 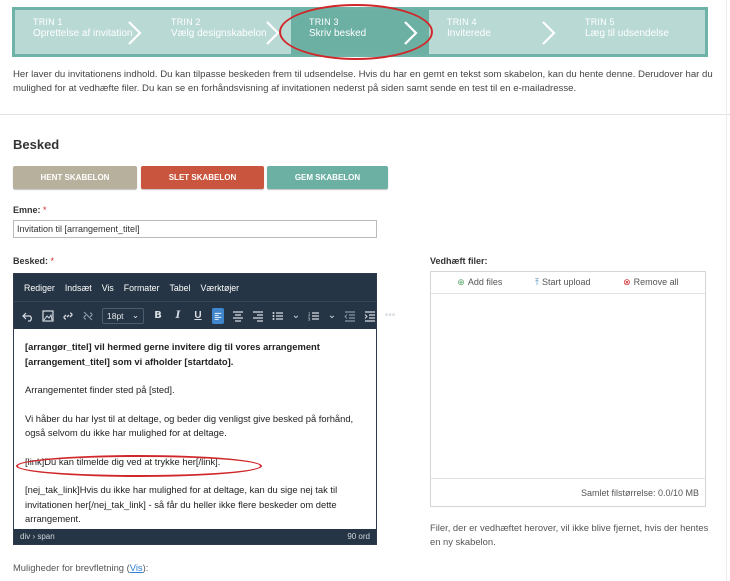 I want to click on paragraph: Arrangementet finder sted på [sted]., so click(x=100, y=389).